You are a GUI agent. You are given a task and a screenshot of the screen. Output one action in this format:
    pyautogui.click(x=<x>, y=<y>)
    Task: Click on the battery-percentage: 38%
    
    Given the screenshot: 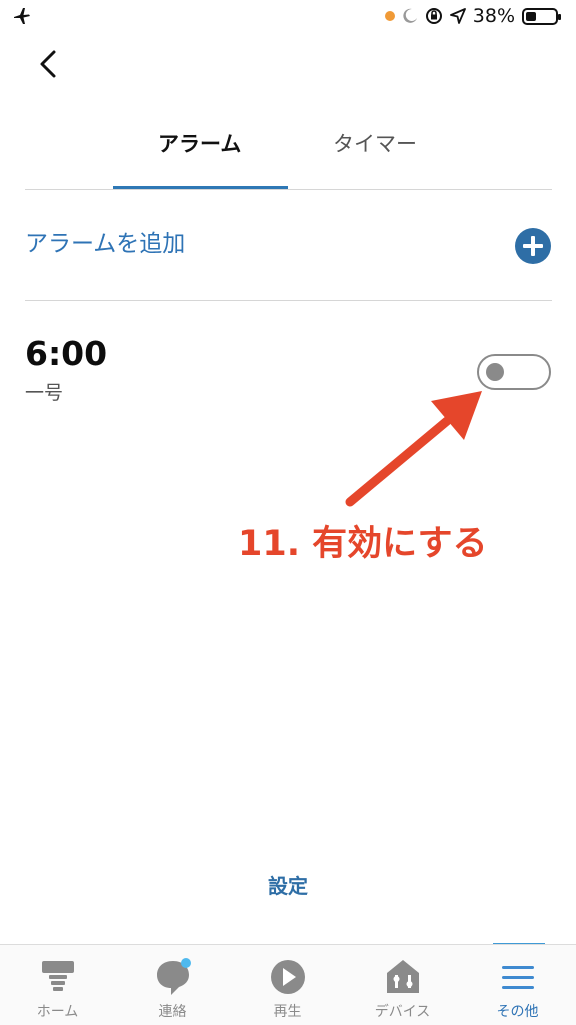 What is the action you would take?
    pyautogui.click(x=493, y=16)
    